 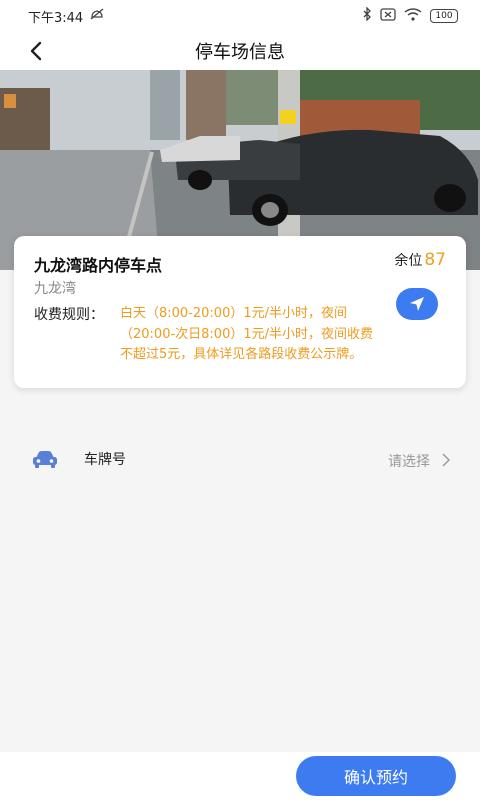 What do you see at coordinates (446, 461) in the screenshot?
I see `chevron-right-icon` at bounding box center [446, 461].